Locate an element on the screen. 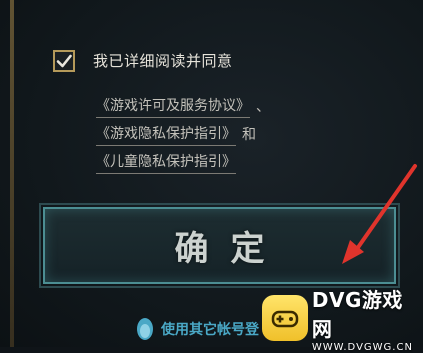 The image size is (423, 353). consent-label: 我已详细阅读并同意 is located at coordinates (163, 61).